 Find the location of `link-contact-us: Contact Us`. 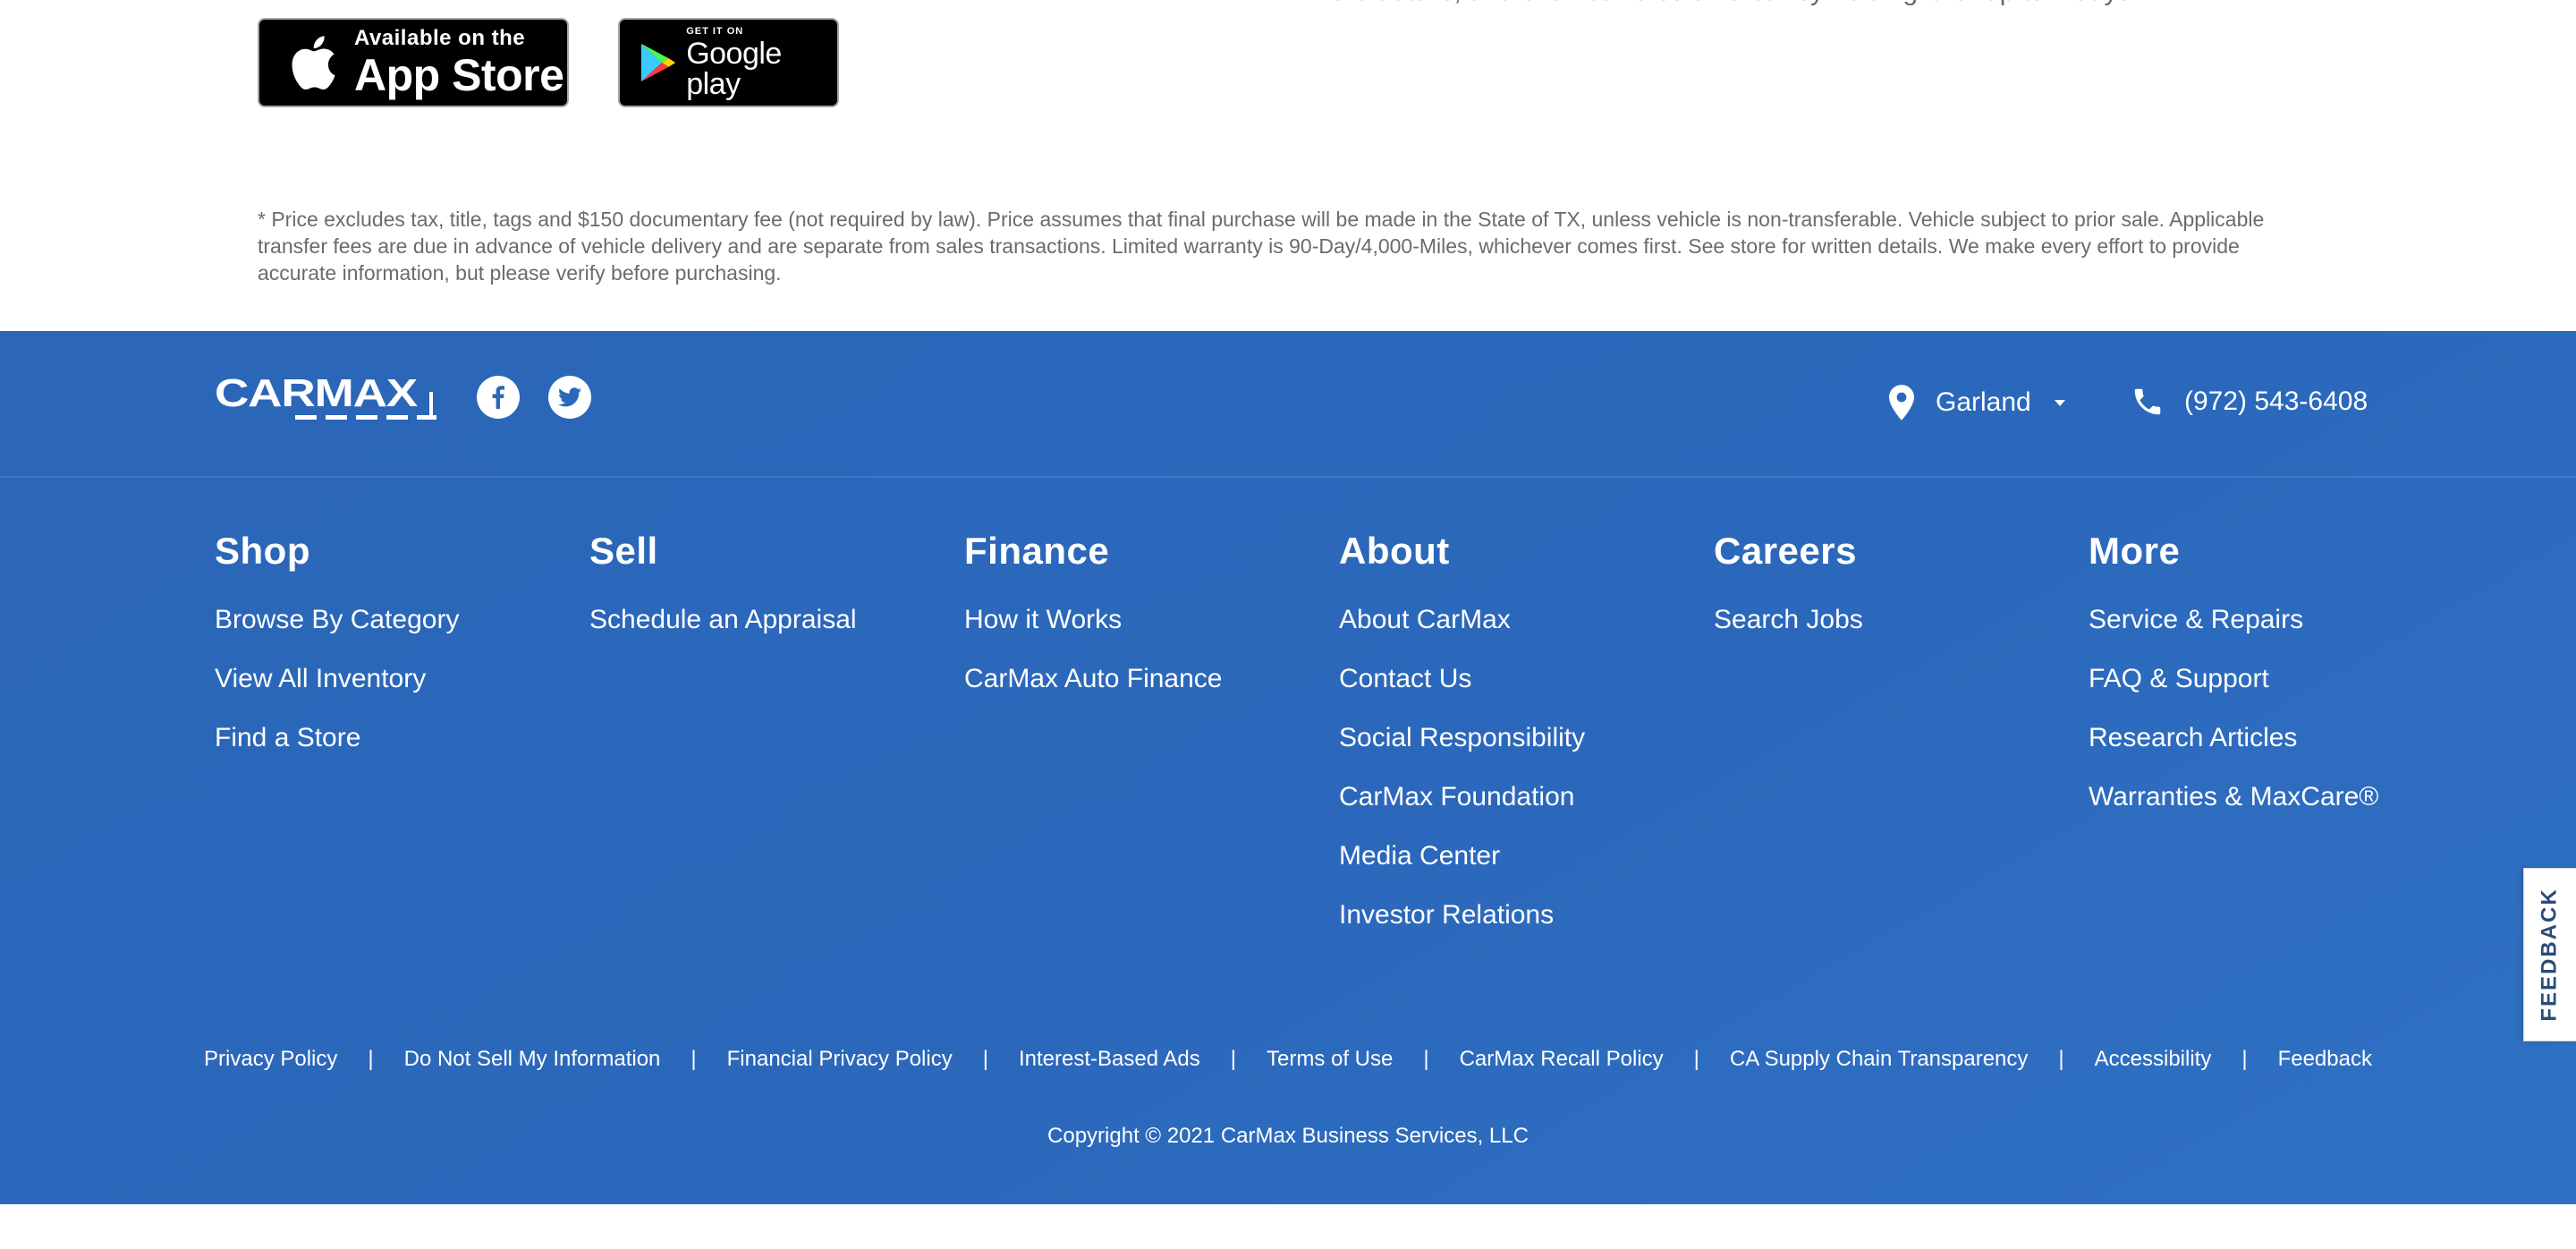

link-contact-us: Contact Us is located at coordinates (1462, 679).